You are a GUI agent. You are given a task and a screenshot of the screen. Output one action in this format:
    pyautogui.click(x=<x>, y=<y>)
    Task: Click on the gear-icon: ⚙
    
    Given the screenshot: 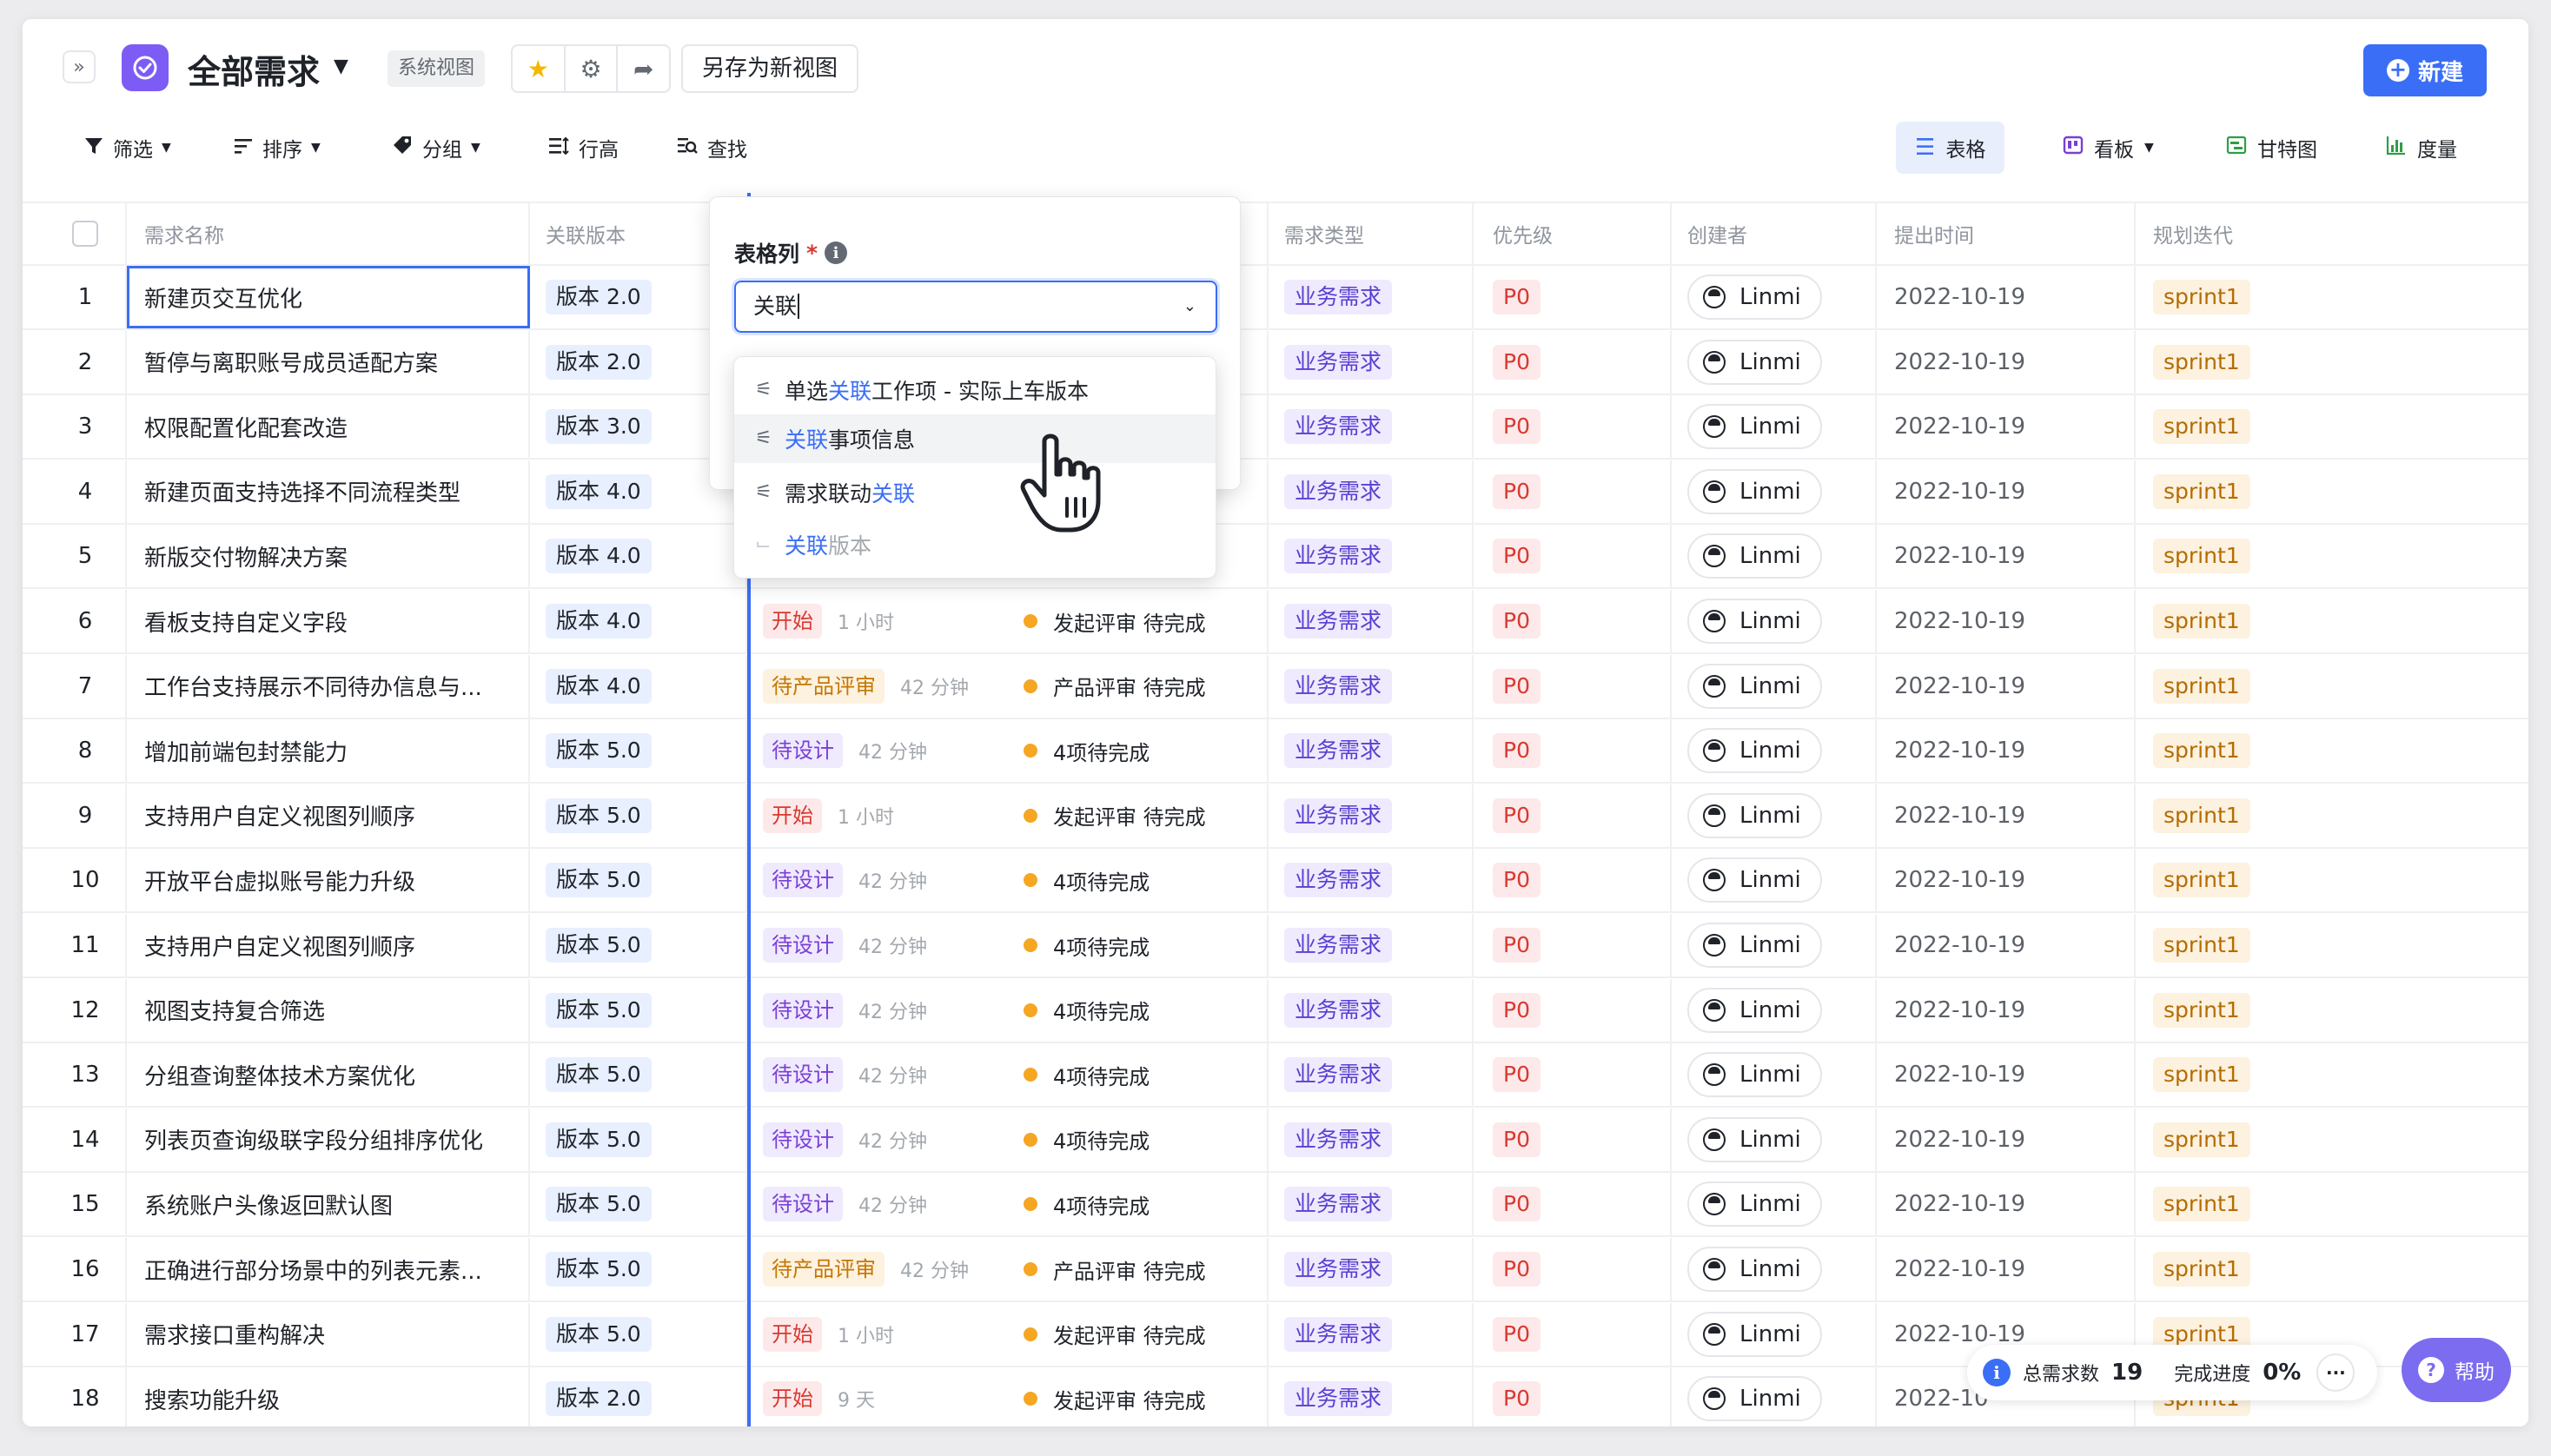 What is the action you would take?
    pyautogui.click(x=590, y=68)
    